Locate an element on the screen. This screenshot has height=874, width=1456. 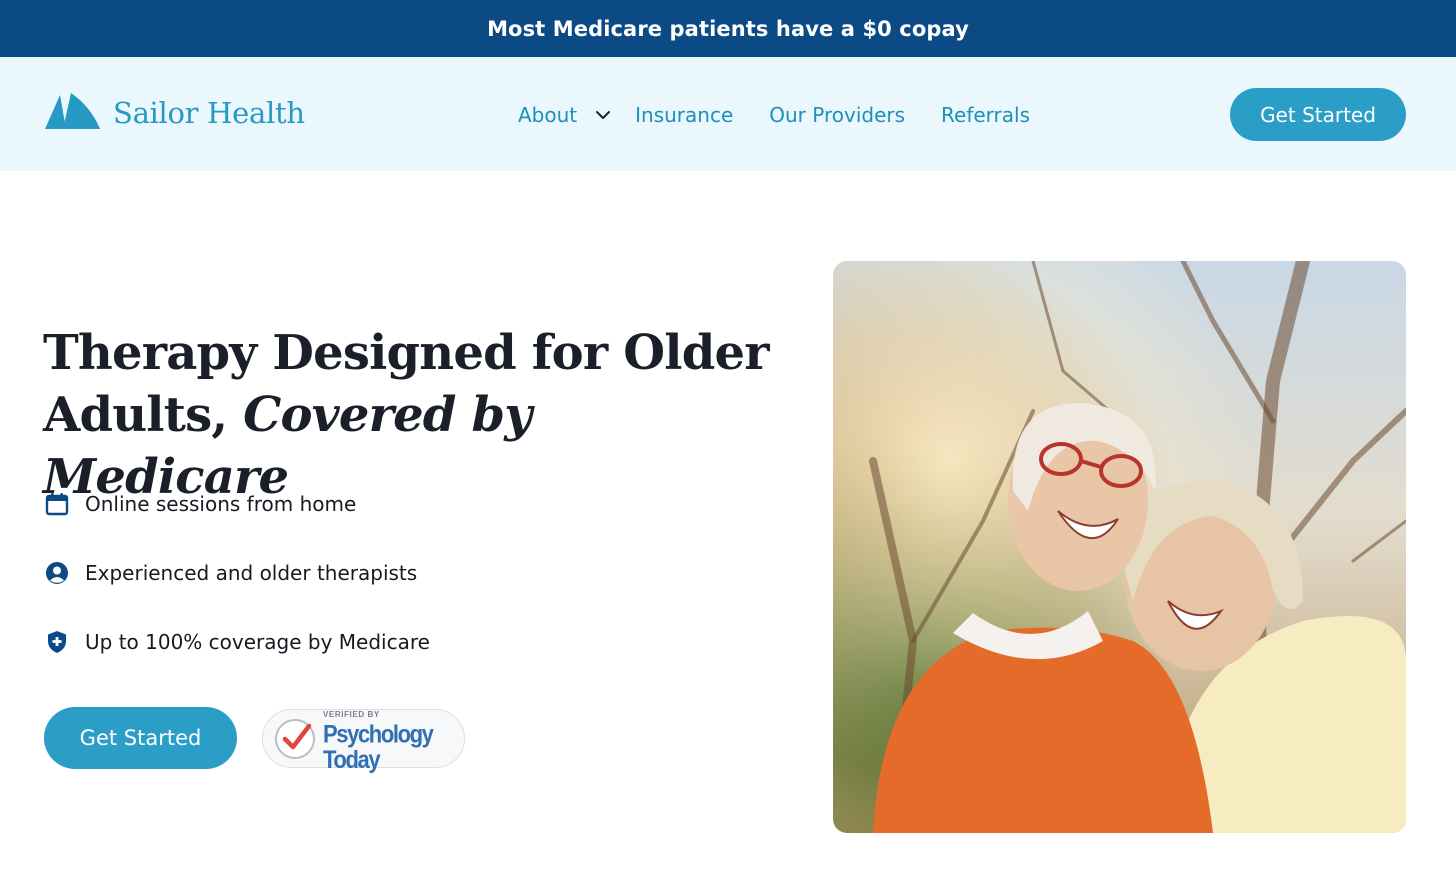
list-item: Experienced and older therapists is located at coordinates (237, 573).